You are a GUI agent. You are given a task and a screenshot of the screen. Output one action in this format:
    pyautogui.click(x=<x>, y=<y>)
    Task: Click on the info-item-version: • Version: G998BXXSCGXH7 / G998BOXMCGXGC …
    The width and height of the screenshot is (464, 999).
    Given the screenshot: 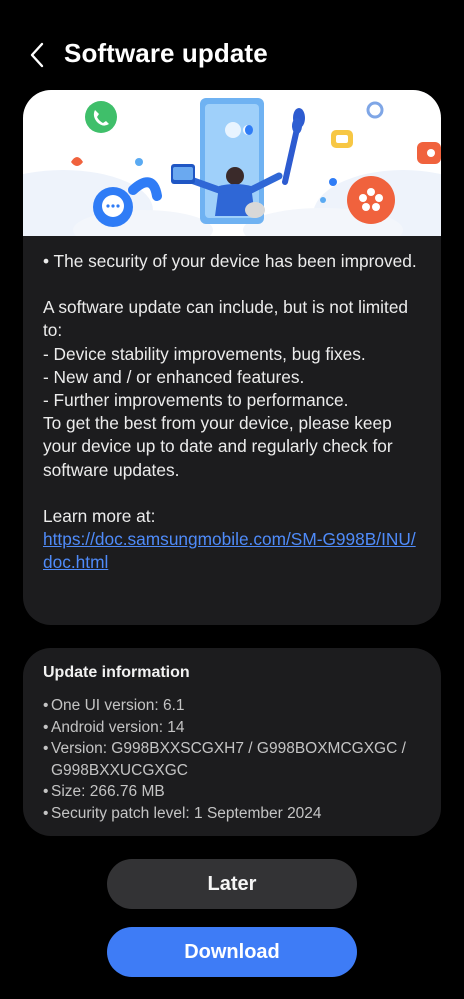 What is the action you would take?
    pyautogui.click(x=224, y=759)
    